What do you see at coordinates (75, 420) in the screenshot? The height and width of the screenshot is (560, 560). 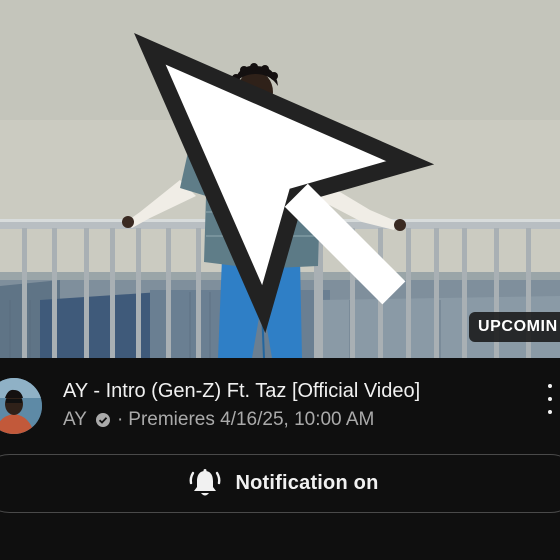 I see `channel-name: AY` at bounding box center [75, 420].